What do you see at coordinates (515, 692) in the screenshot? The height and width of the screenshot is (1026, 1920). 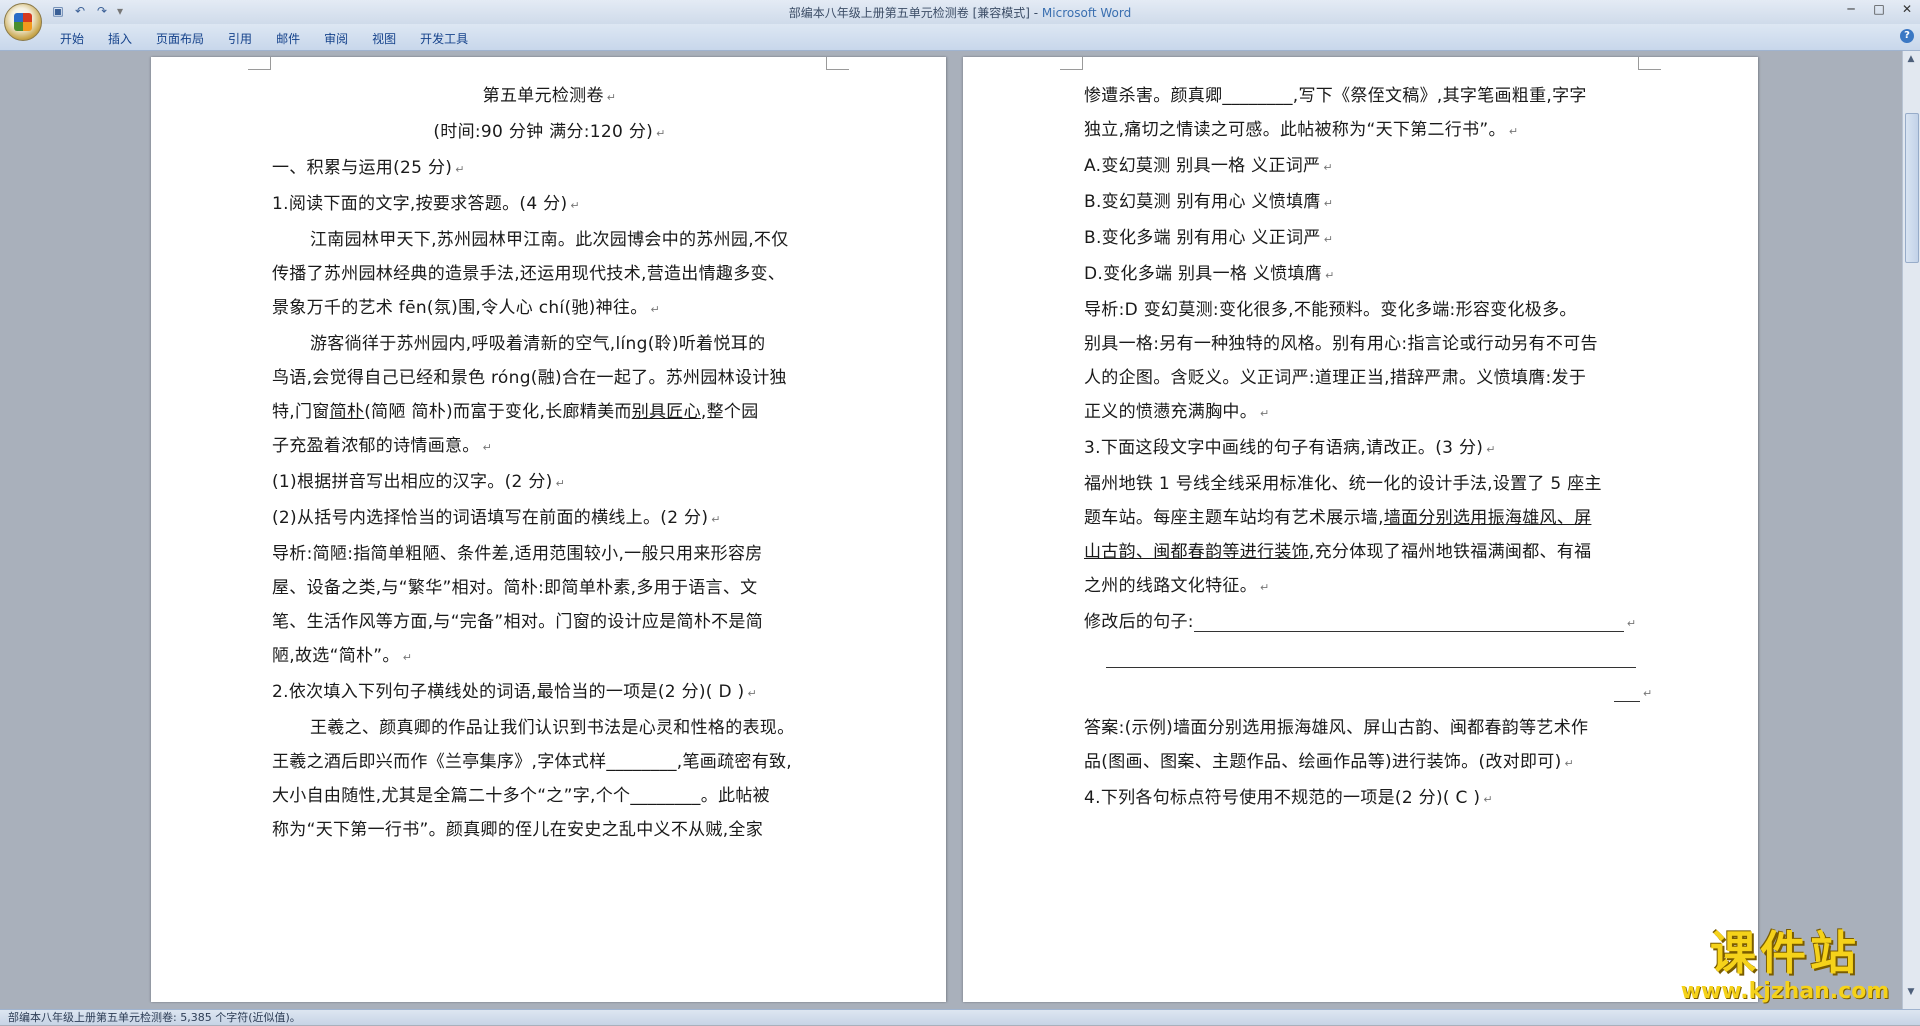 I see `question-2: 2.依次填入下列句子横线处的词语,最恰当的一项是(2 分)( D ) ↵` at bounding box center [515, 692].